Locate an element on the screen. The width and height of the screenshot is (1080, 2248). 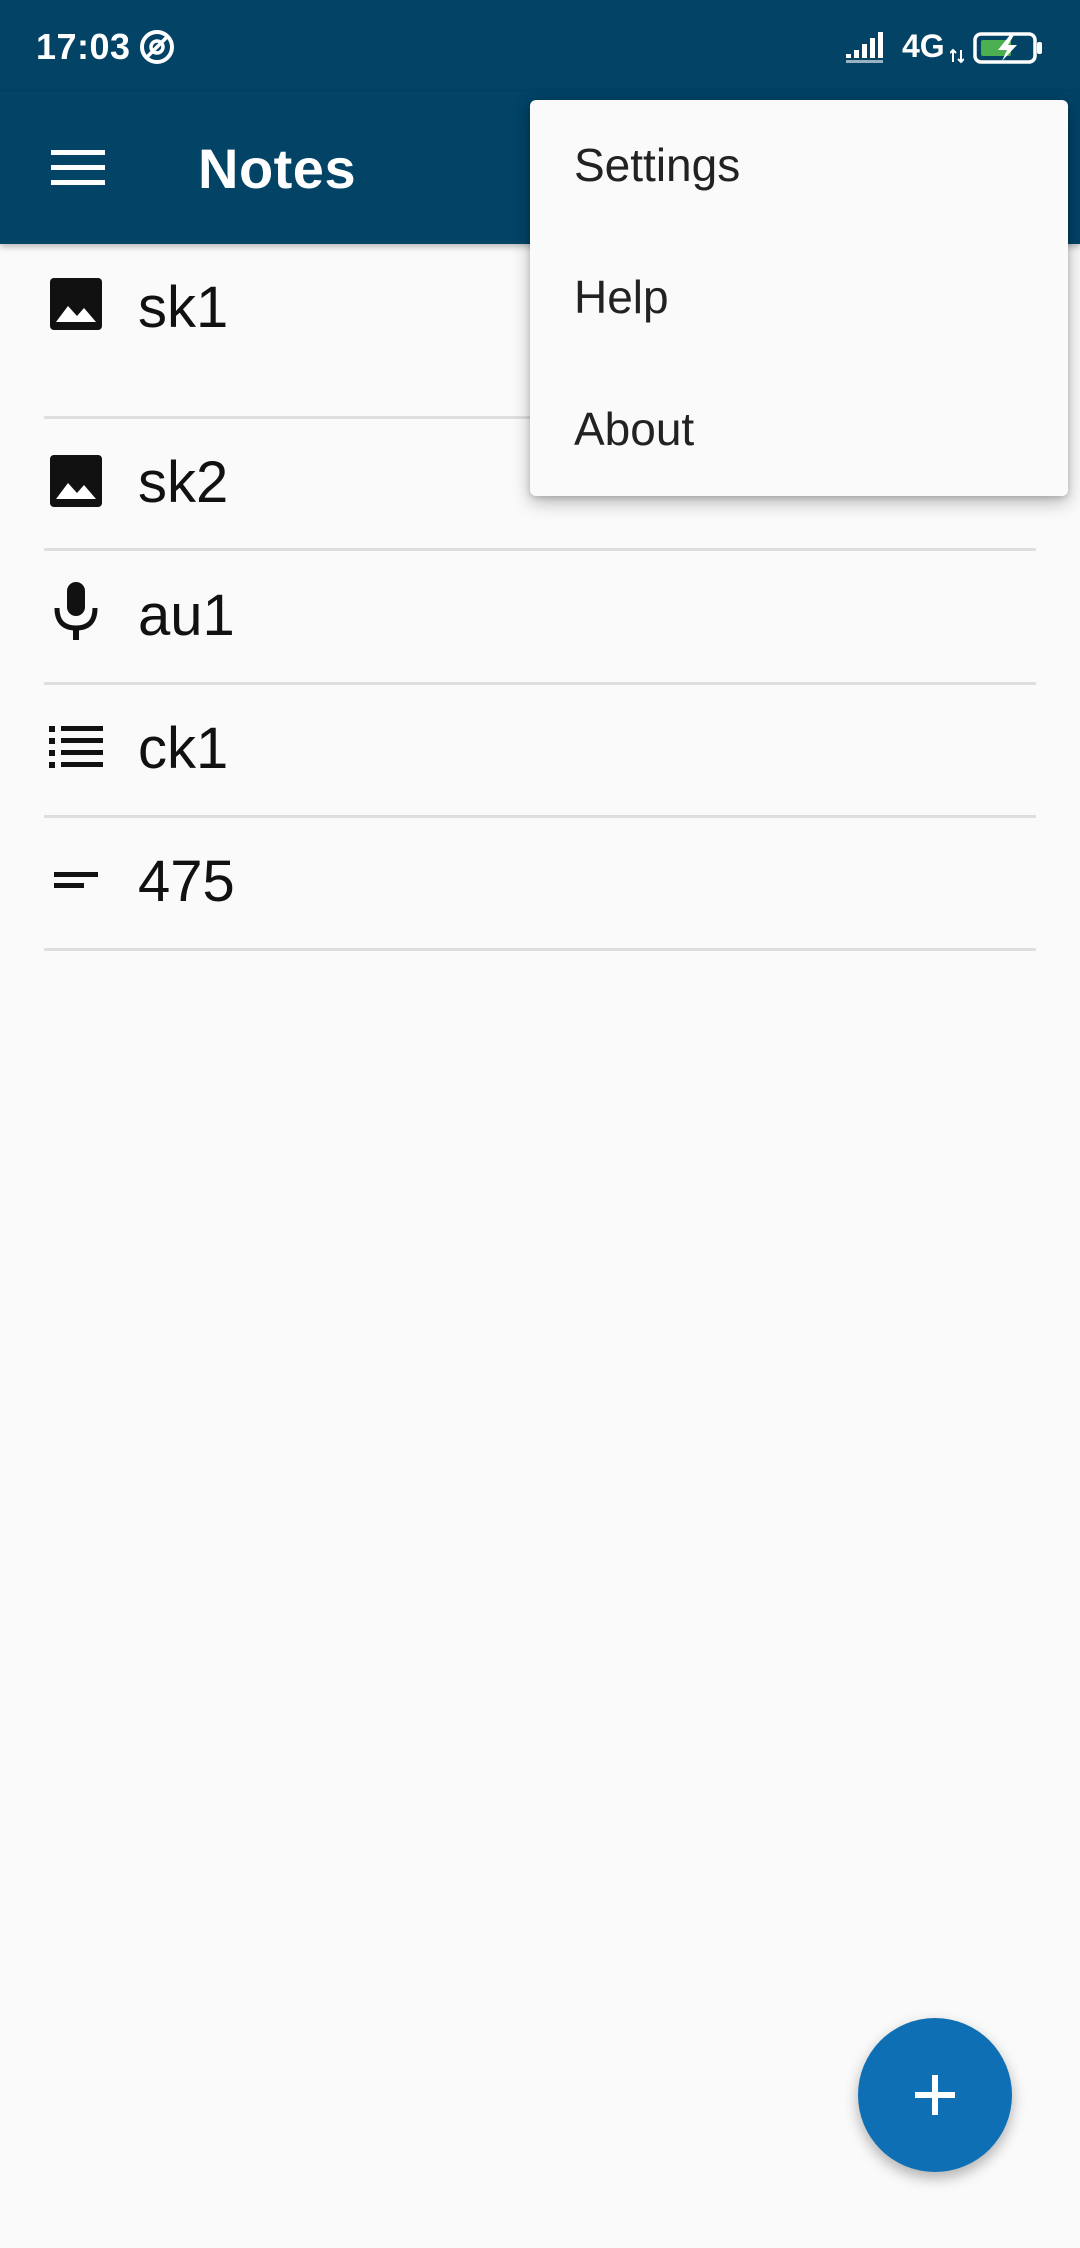
menu-item-settings: Settings is located at coordinates (799, 166).